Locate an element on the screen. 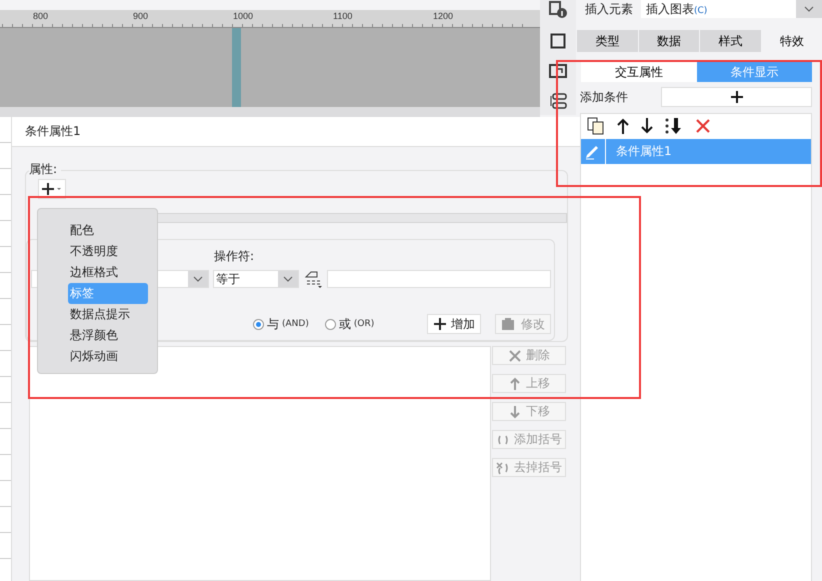  window-icon is located at coordinates (558, 71).